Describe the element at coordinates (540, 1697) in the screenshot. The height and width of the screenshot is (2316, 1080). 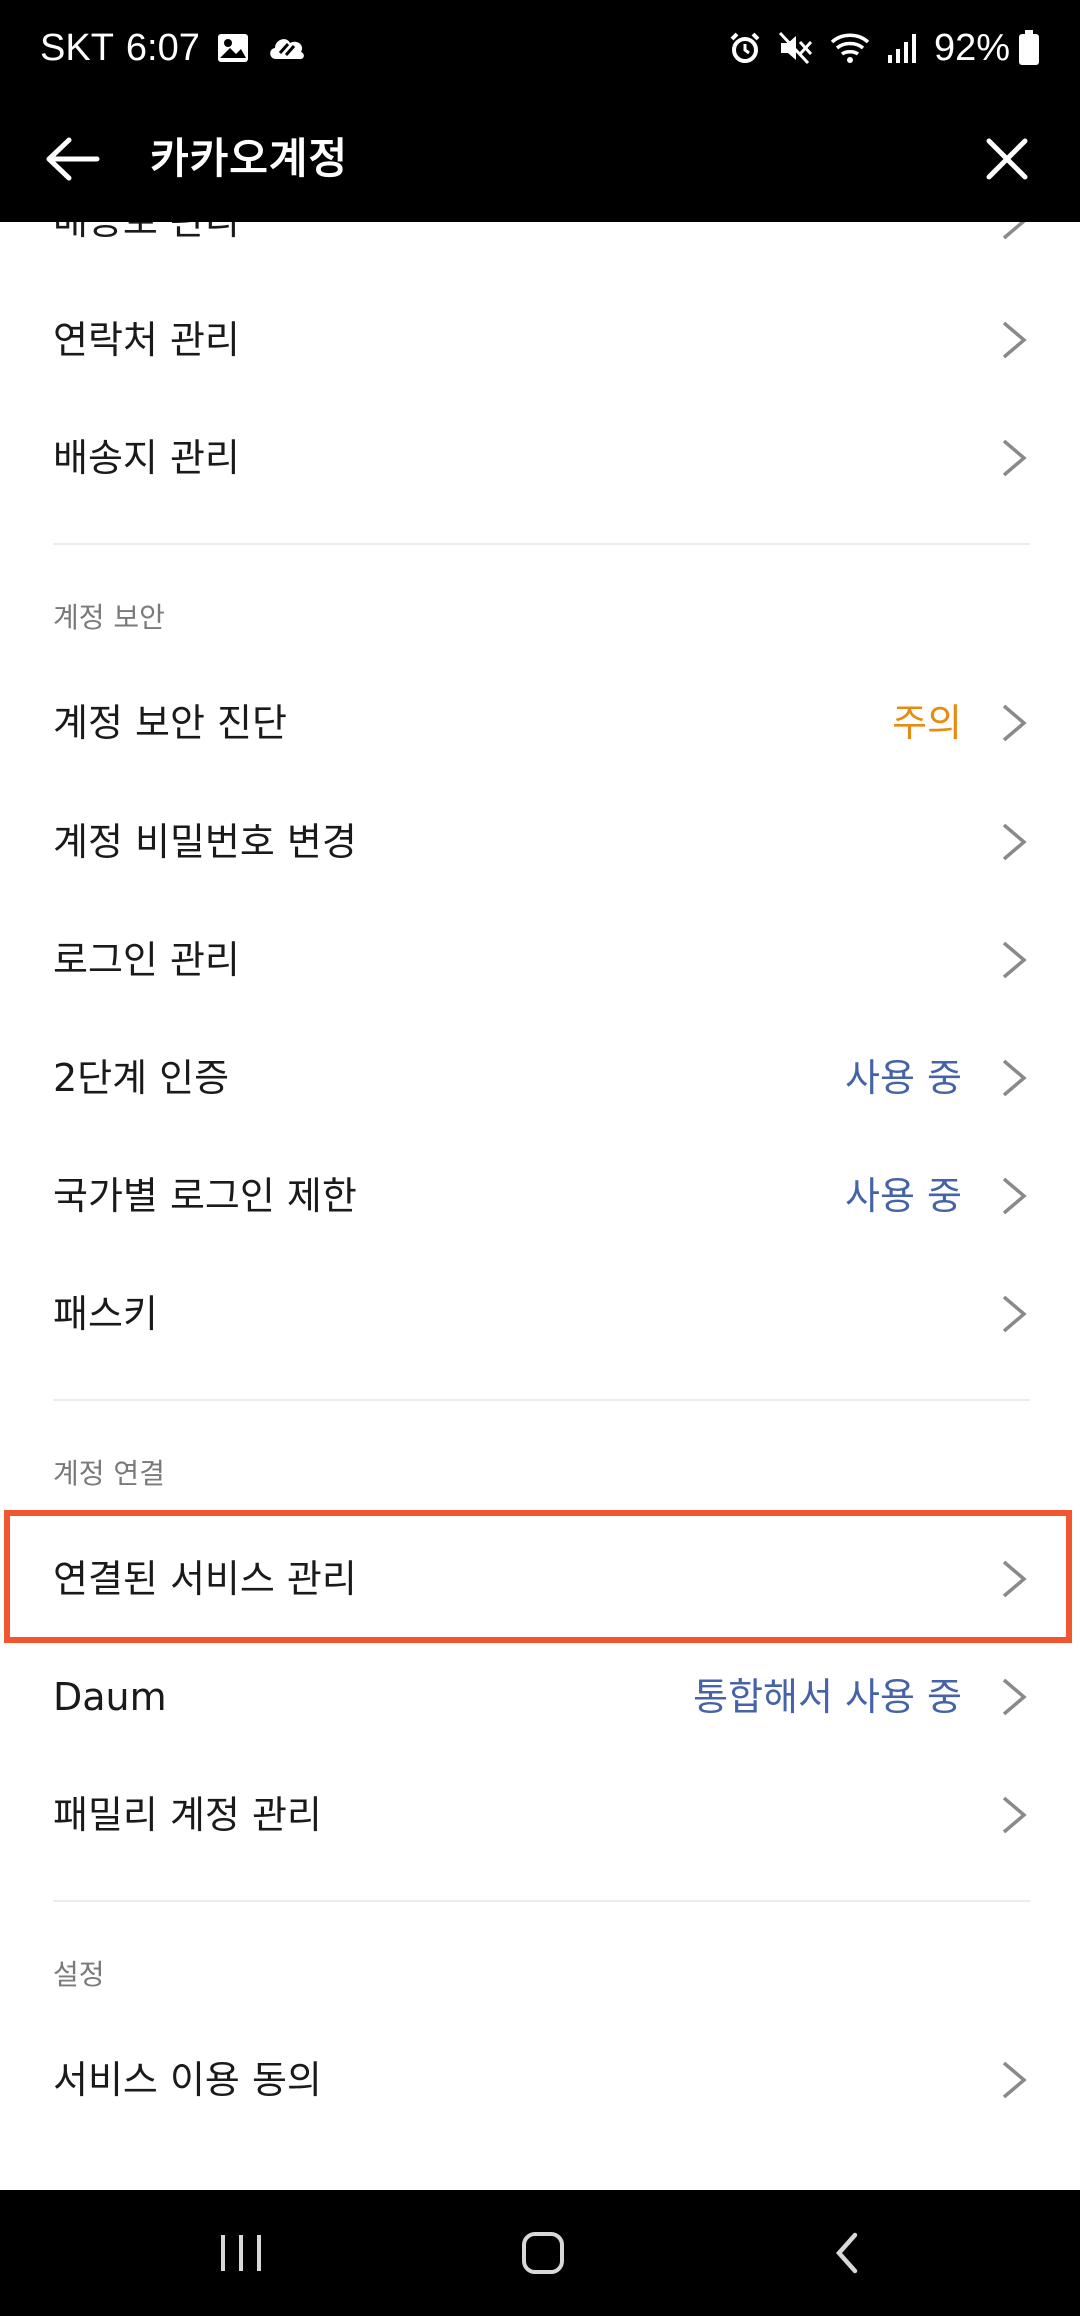
I see `list-item-daum: Daum 통합해서 사용 중` at that location.